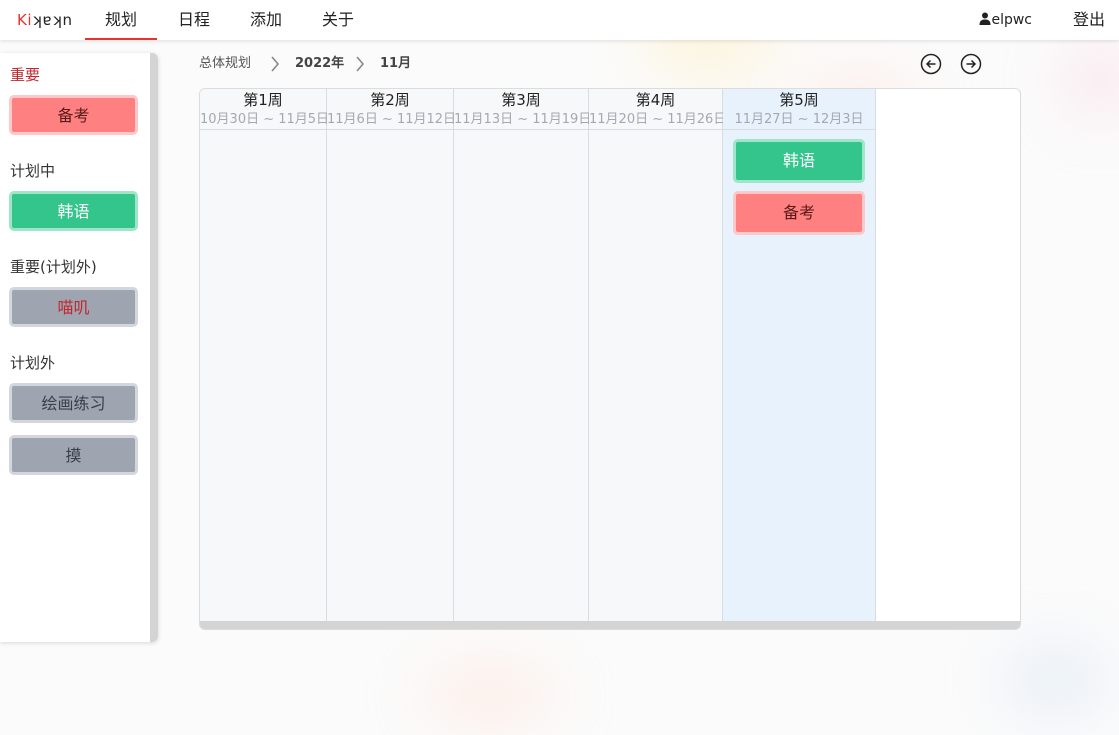 The width and height of the screenshot is (1119, 735). Describe the element at coordinates (931, 64) in the screenshot. I see `previous-arrow-icon` at that location.